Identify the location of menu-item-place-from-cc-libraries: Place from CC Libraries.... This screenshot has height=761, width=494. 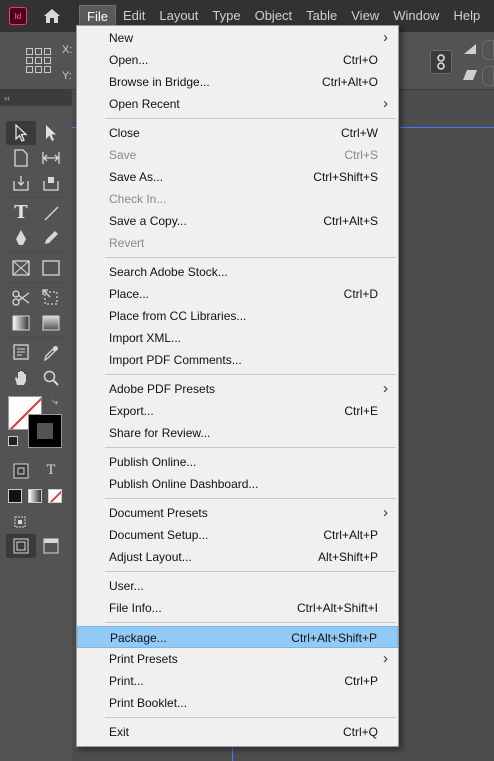
(237, 316).